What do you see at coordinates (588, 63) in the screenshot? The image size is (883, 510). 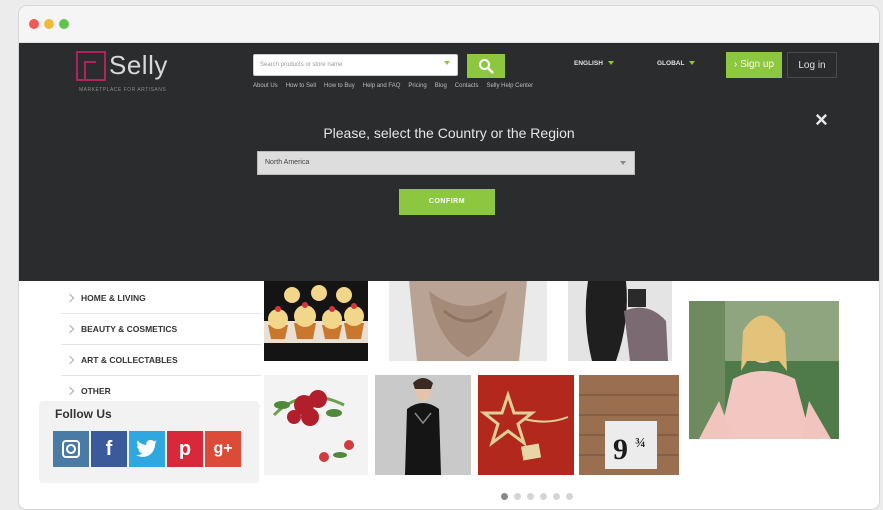 I see `language-label: ENGLISH` at bounding box center [588, 63].